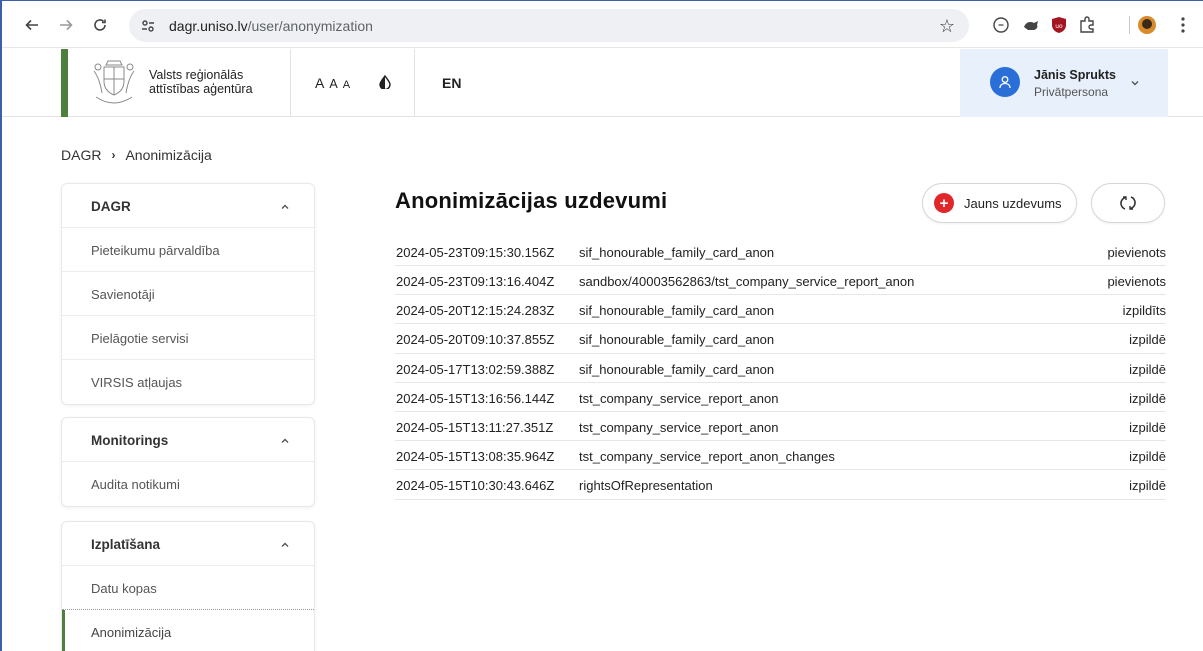  Describe the element at coordinates (114, 82) in the screenshot. I see `coat-of-arms-icon` at that location.